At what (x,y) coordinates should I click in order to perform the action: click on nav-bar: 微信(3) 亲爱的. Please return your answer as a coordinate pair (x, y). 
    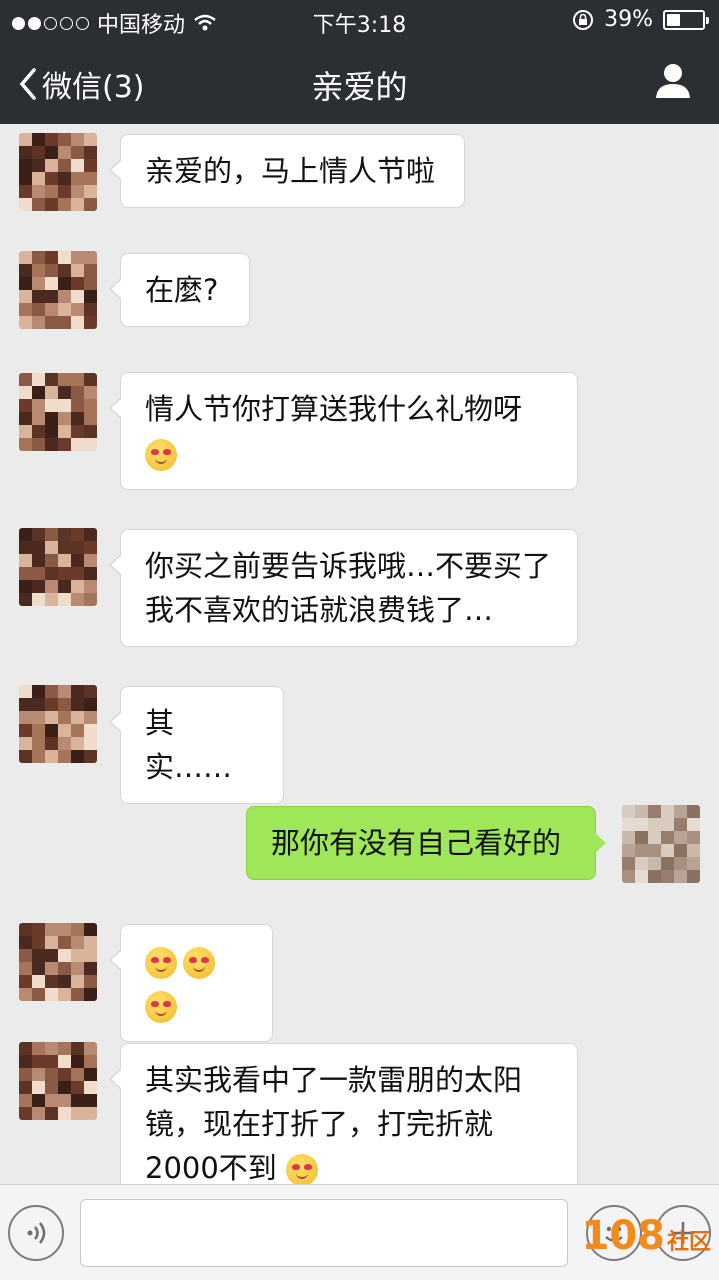
    Looking at the image, I should click on (359, 82).